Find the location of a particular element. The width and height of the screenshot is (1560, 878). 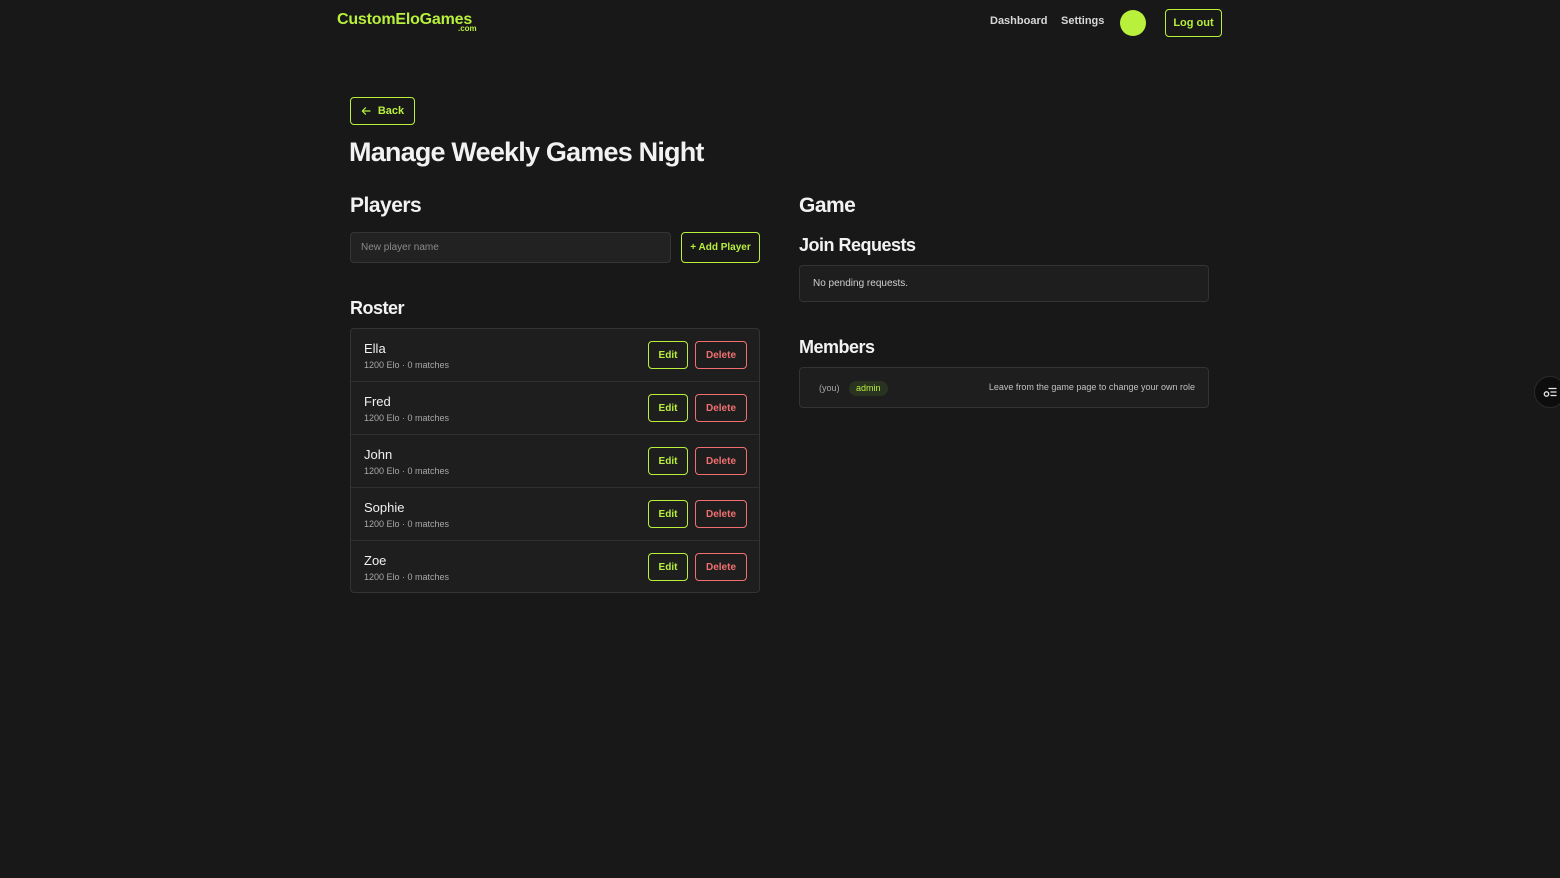

roster-row: Fred 1200 Elo · 0 matches Edit Delete is located at coordinates (555, 408).